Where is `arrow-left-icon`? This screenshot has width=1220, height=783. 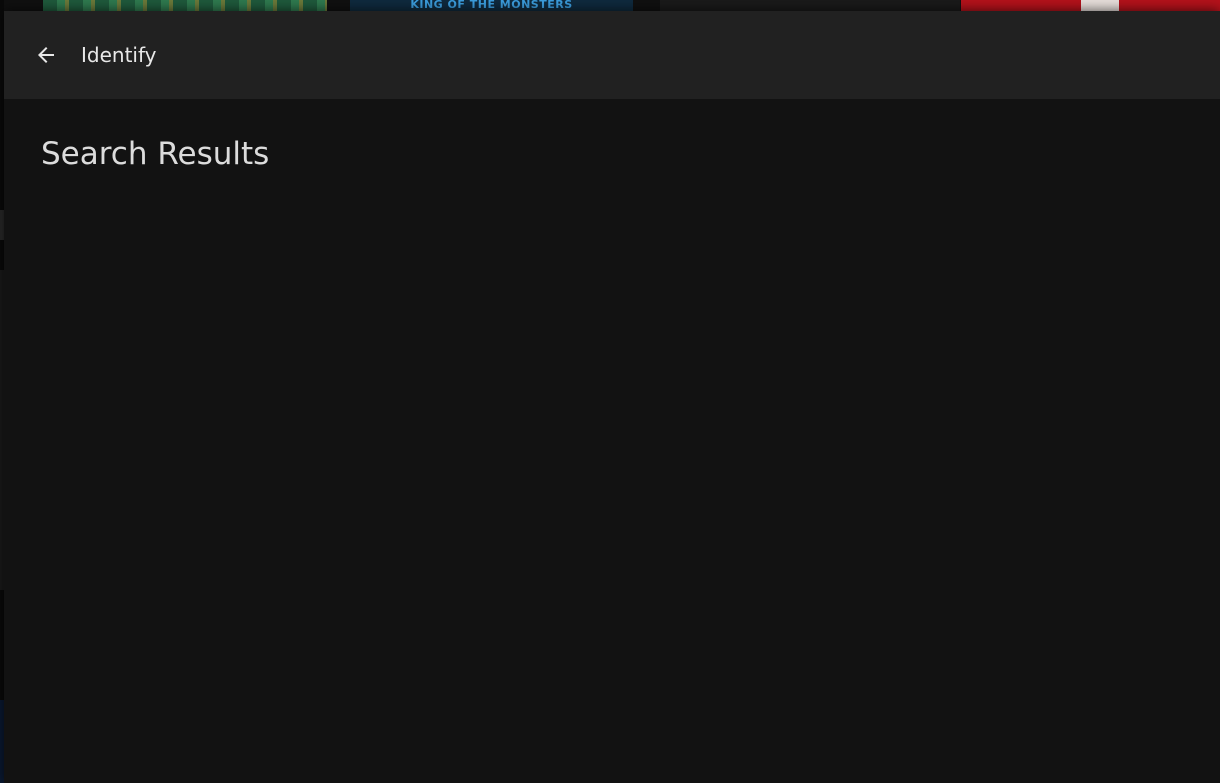 arrow-left-icon is located at coordinates (46, 55).